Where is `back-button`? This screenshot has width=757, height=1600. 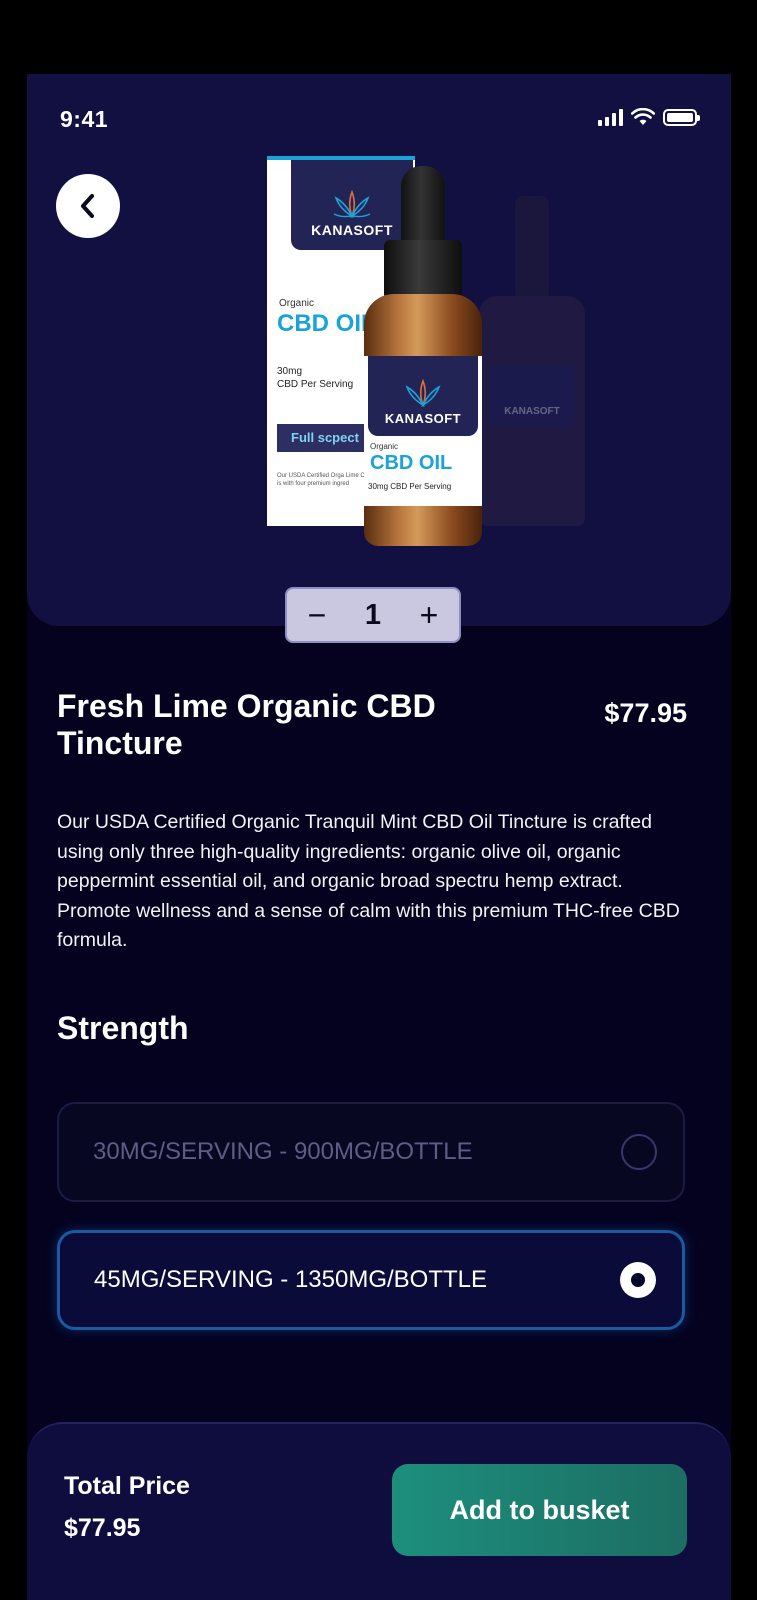
back-button is located at coordinates (88, 206).